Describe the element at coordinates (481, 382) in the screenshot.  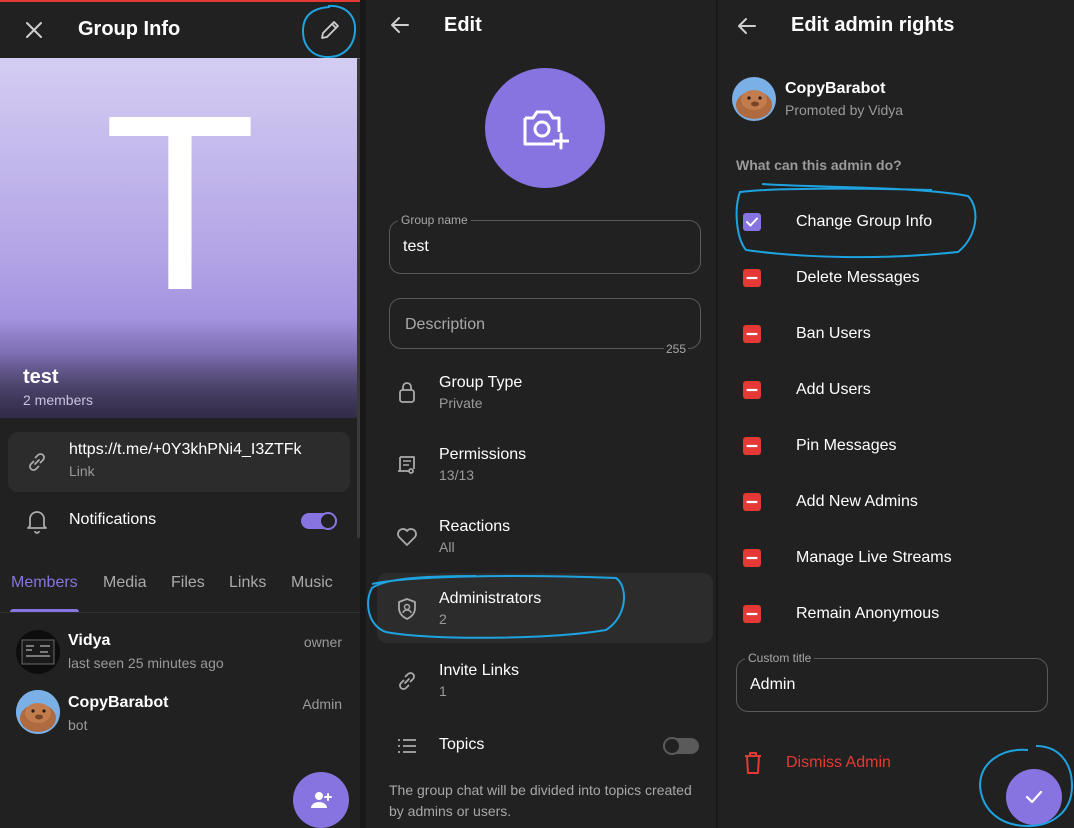
I see `group-type-title: Group Type` at that location.